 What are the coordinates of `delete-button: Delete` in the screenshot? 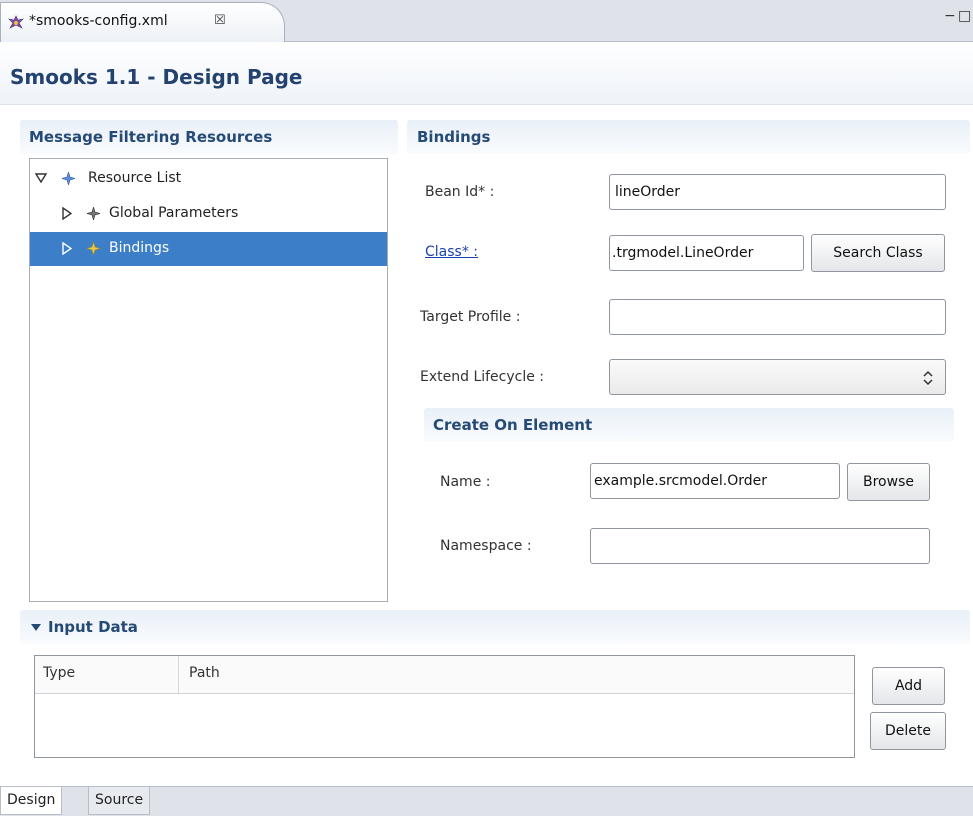 It's located at (908, 731).